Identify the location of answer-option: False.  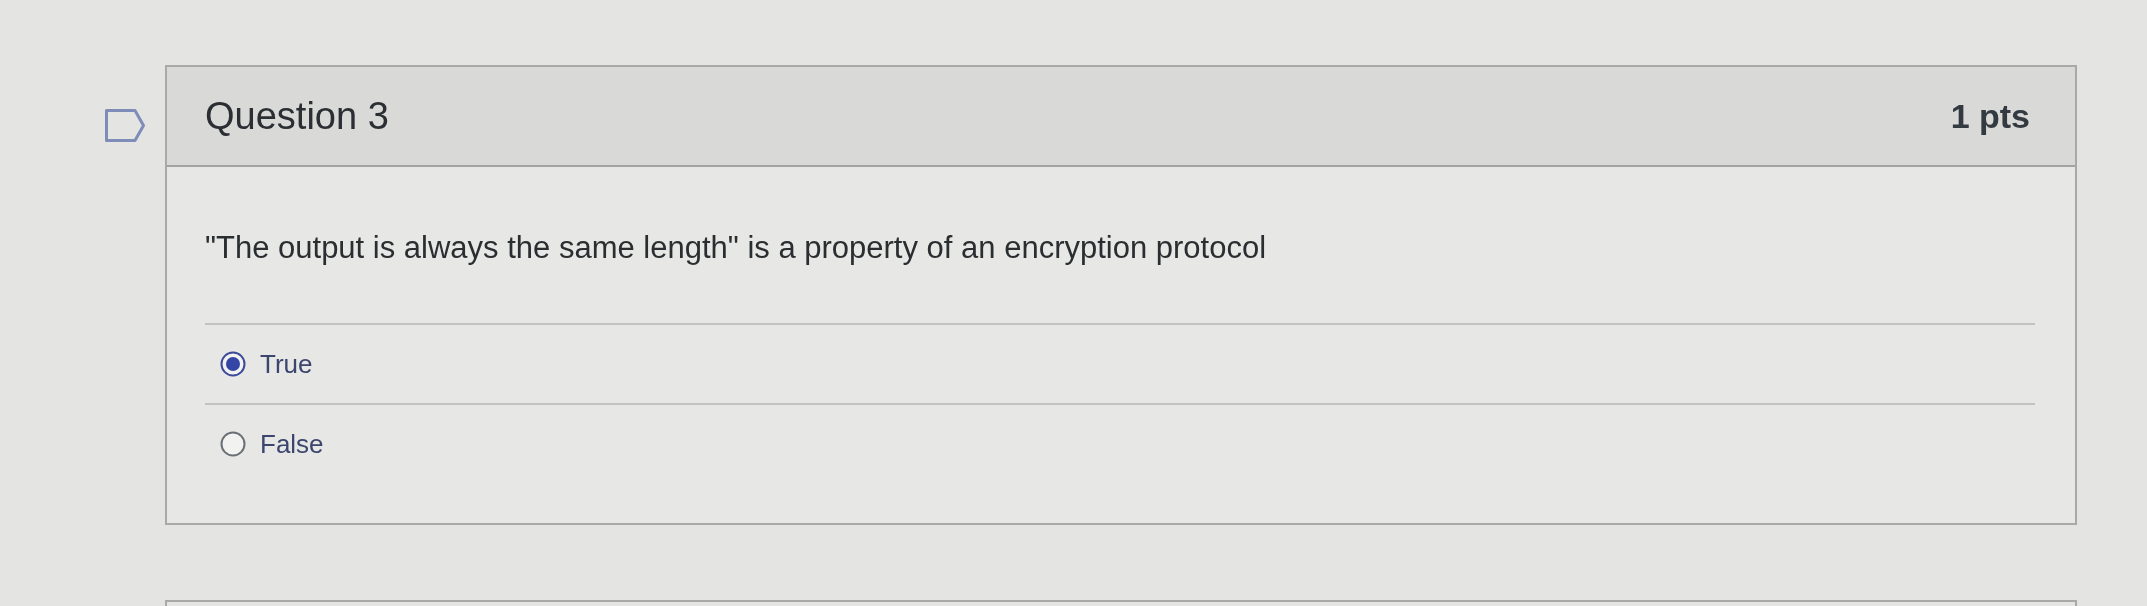
(272, 444).